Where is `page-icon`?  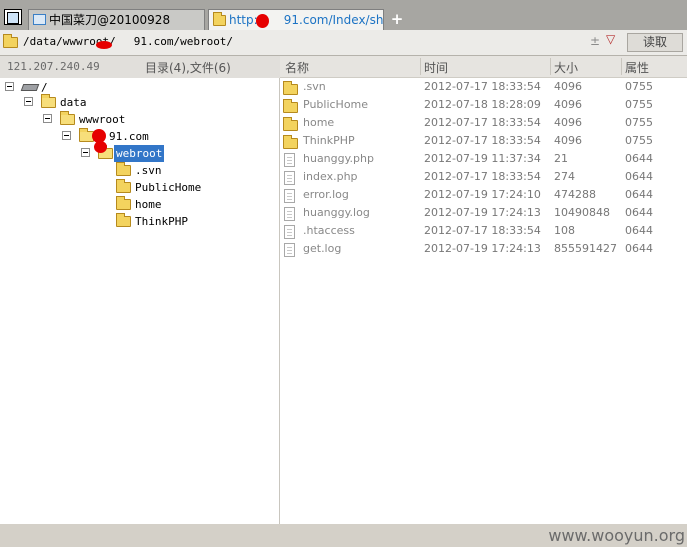 page-icon is located at coordinates (39, 19).